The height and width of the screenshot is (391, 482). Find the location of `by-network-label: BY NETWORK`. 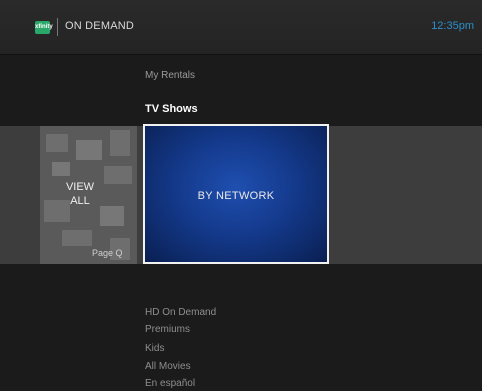

by-network-label: BY NETWORK is located at coordinates (236, 196).